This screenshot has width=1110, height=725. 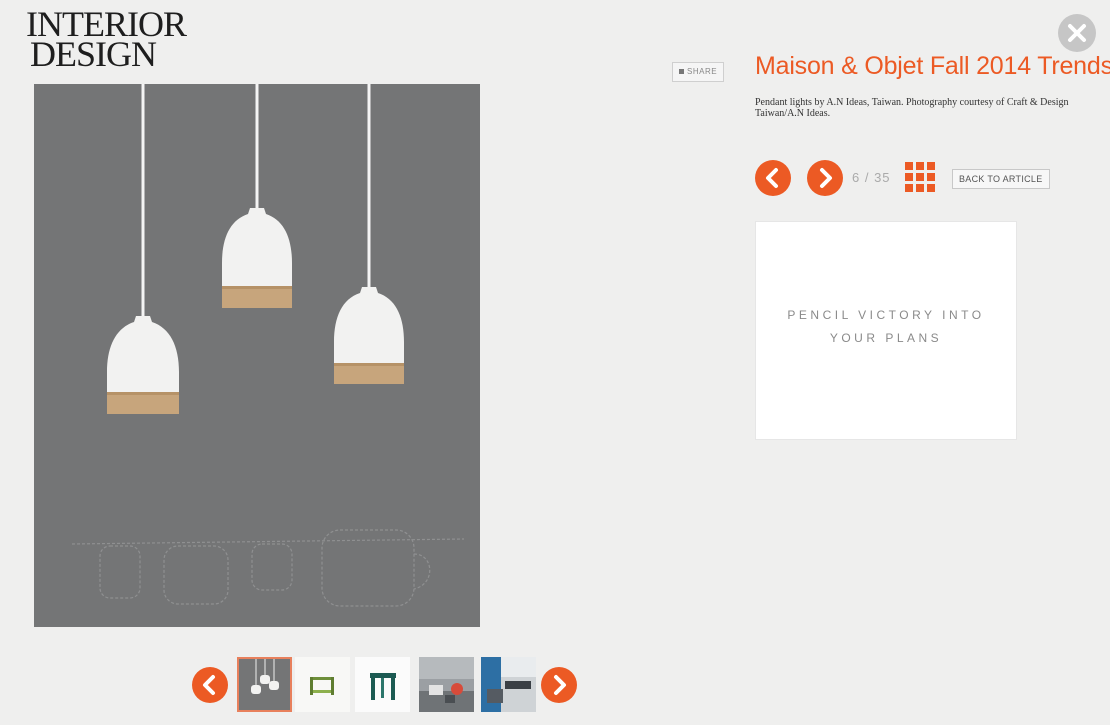 I want to click on advertisement: PENCIL VICTORY INTO YOUR PLANS, so click(x=886, y=330).